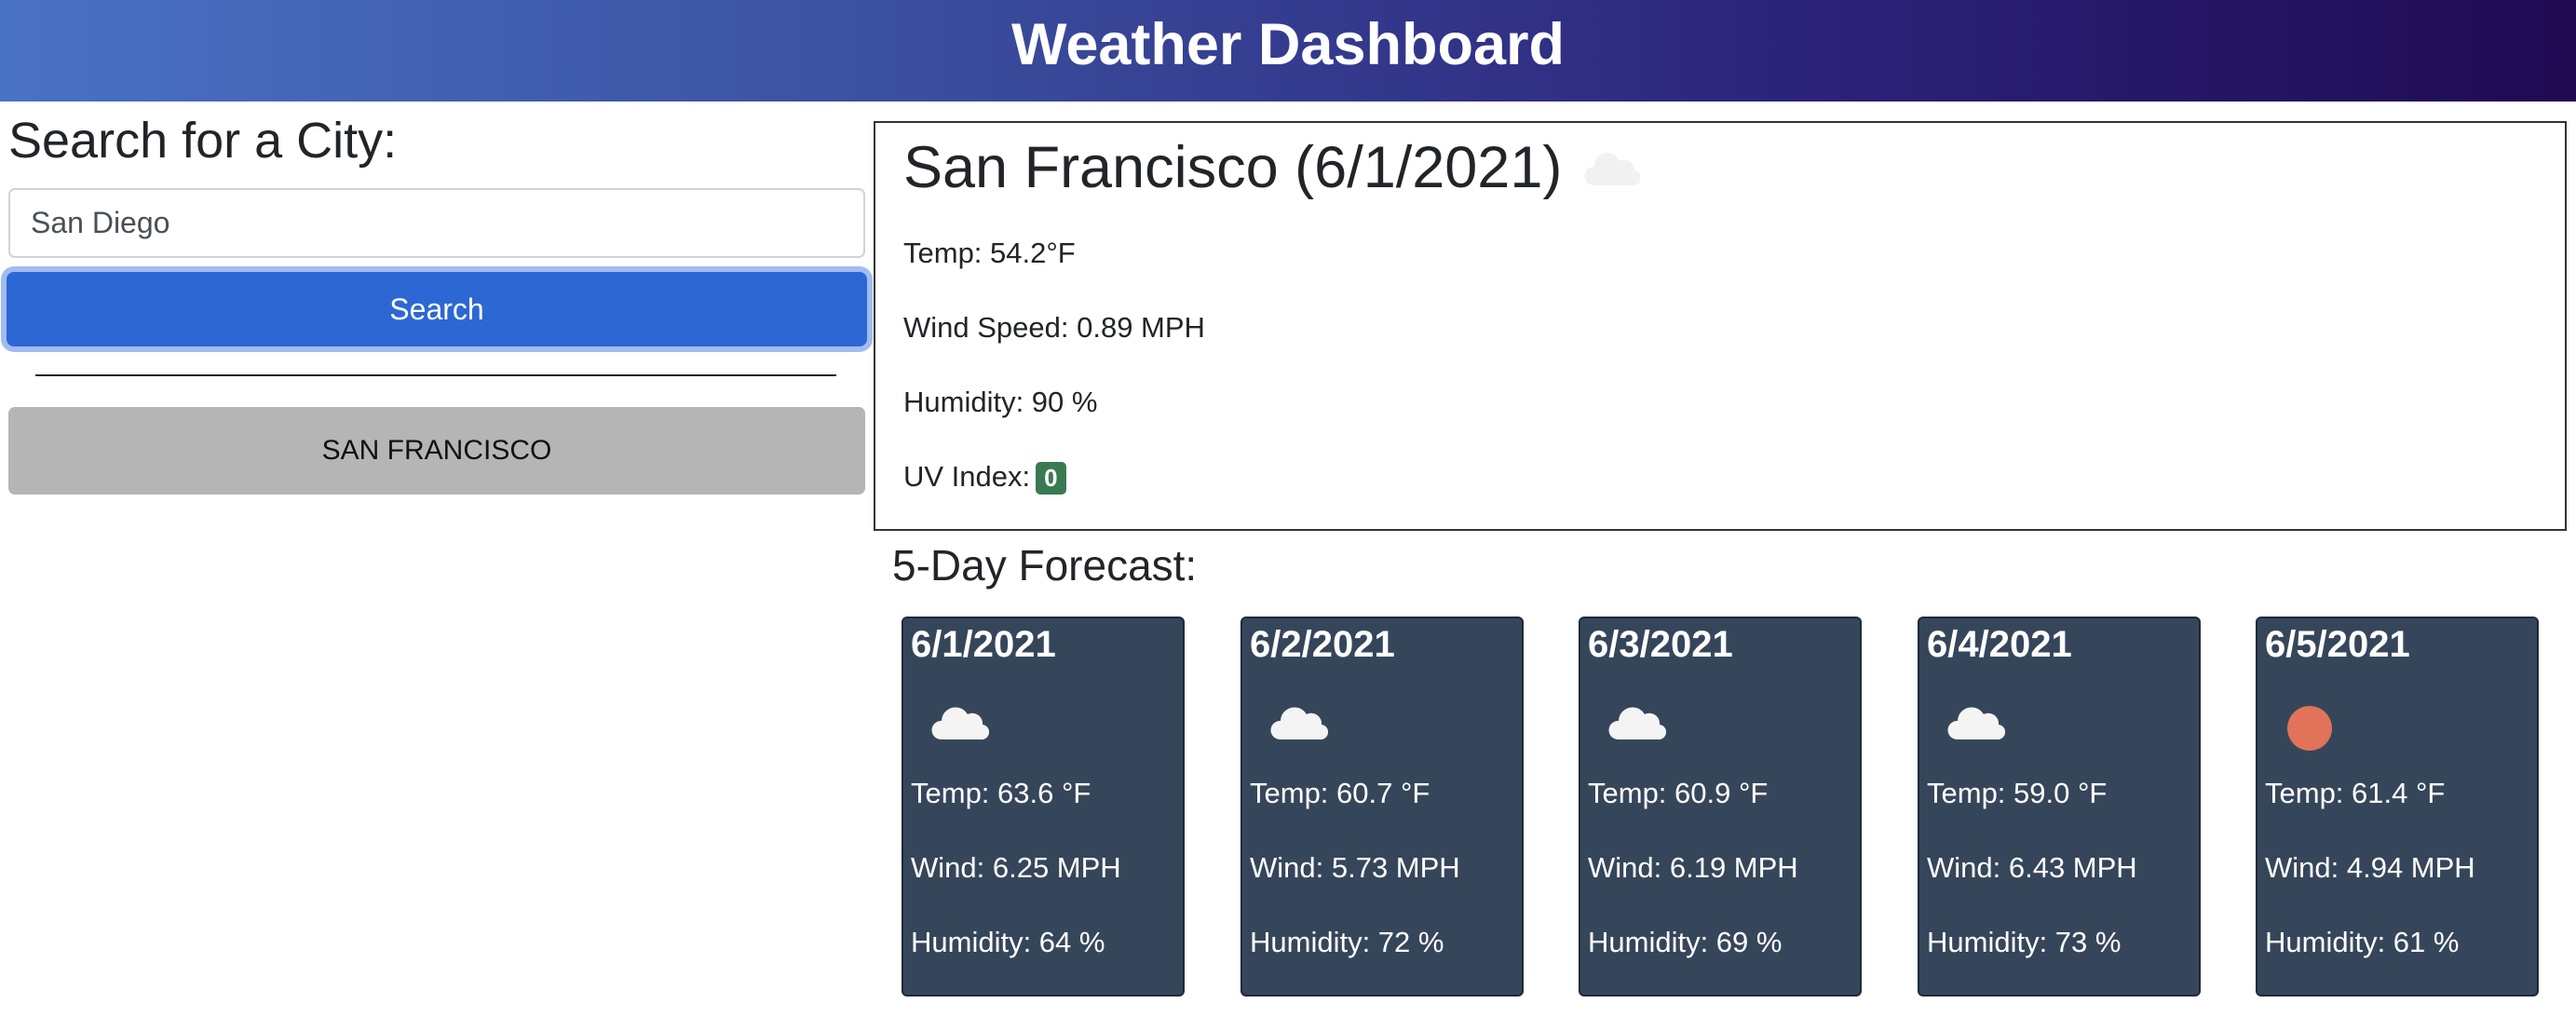  What do you see at coordinates (1008, 942) in the screenshot?
I see `forecast-humidity: Humidity: 64 %` at bounding box center [1008, 942].